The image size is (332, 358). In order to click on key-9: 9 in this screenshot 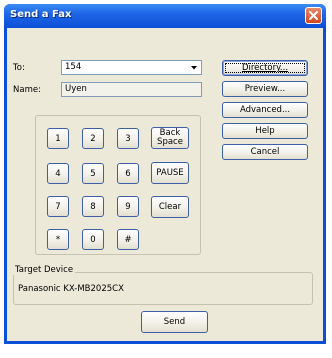, I will do `click(128, 206)`.